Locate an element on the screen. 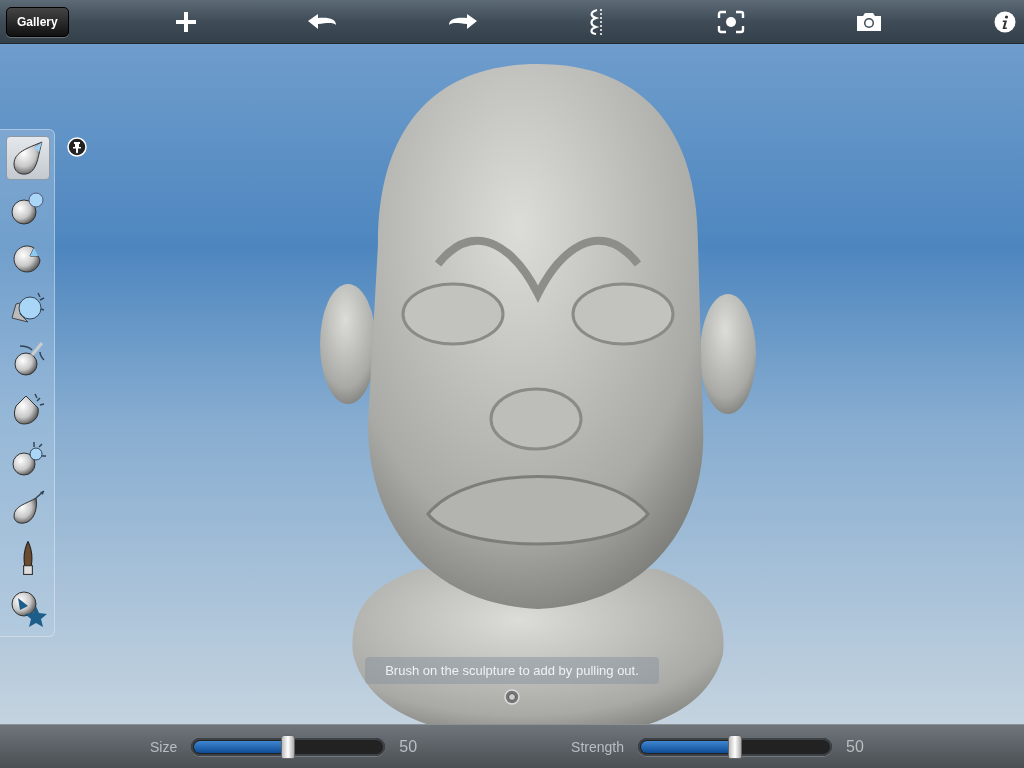 The height and width of the screenshot is (768, 1024). ring-handle-icon is located at coordinates (512, 697).